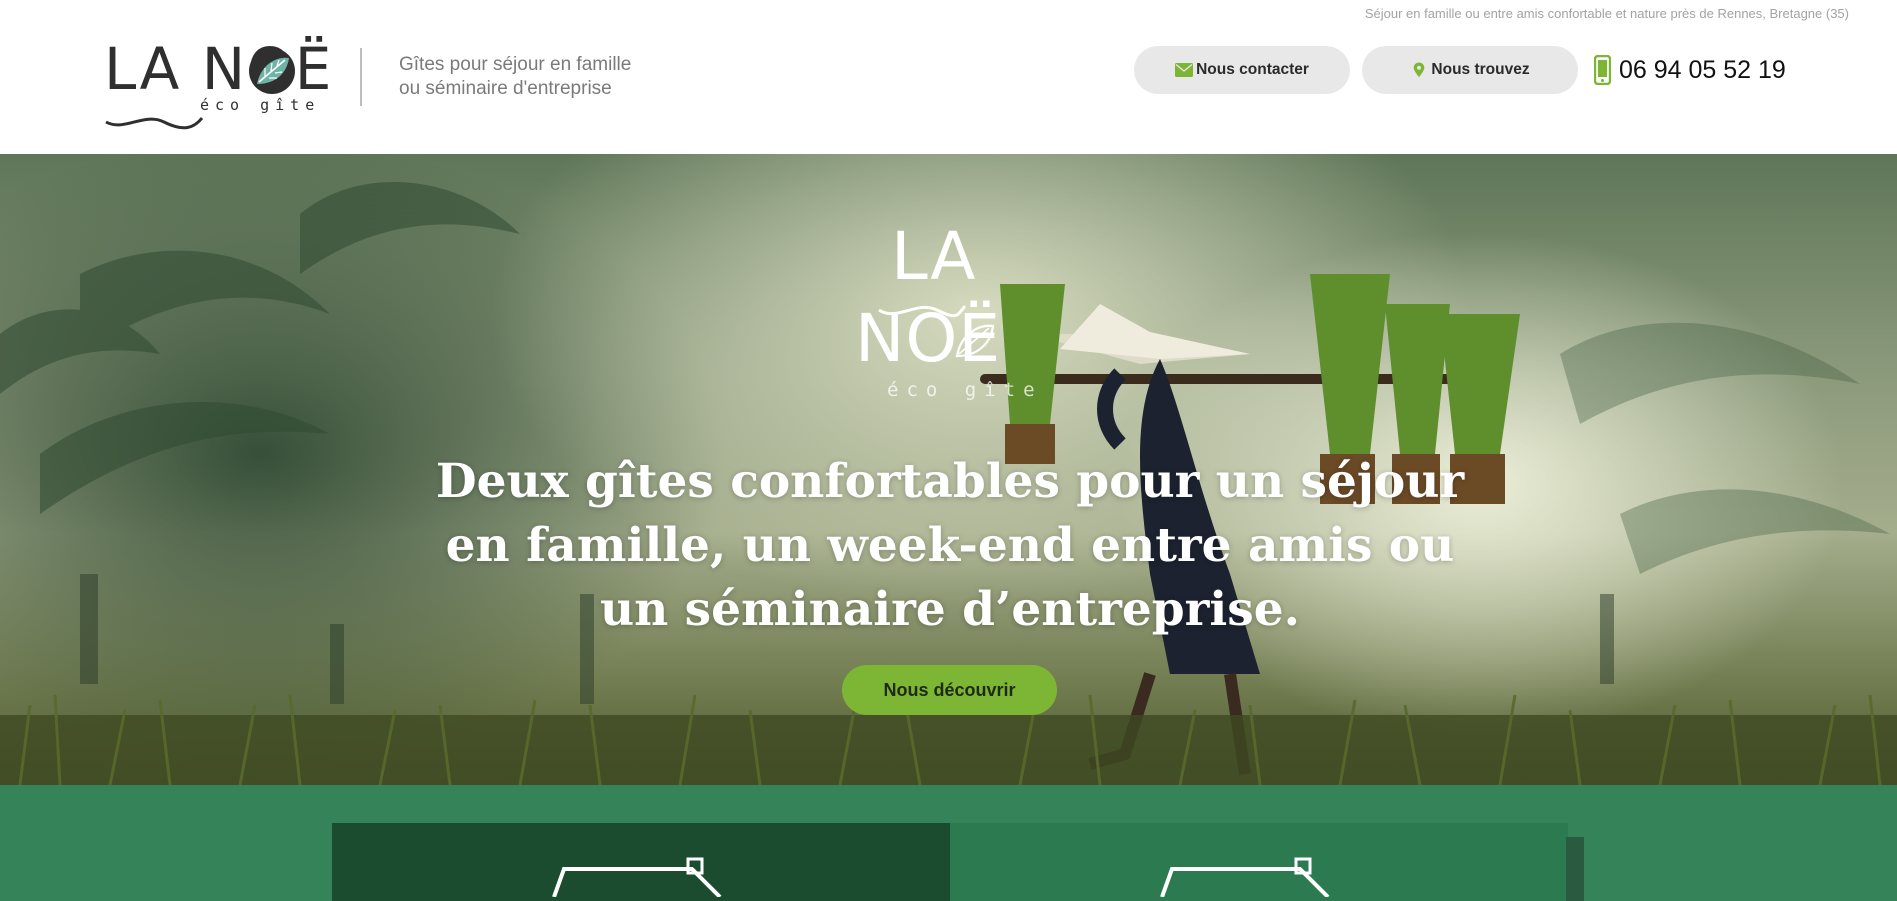 This screenshot has height=901, width=1897. I want to click on mobile-phone-icon, so click(1602, 70).